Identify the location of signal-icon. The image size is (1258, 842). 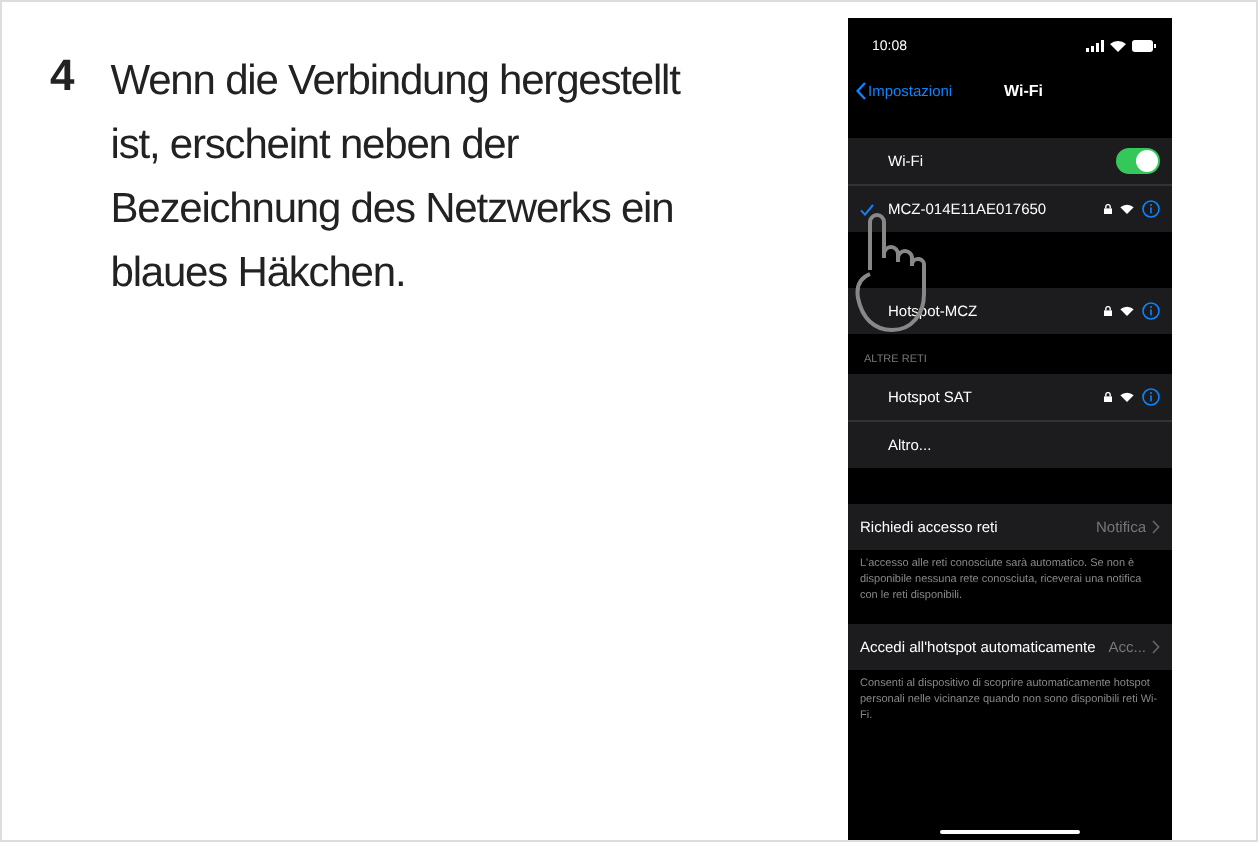
(1095, 46).